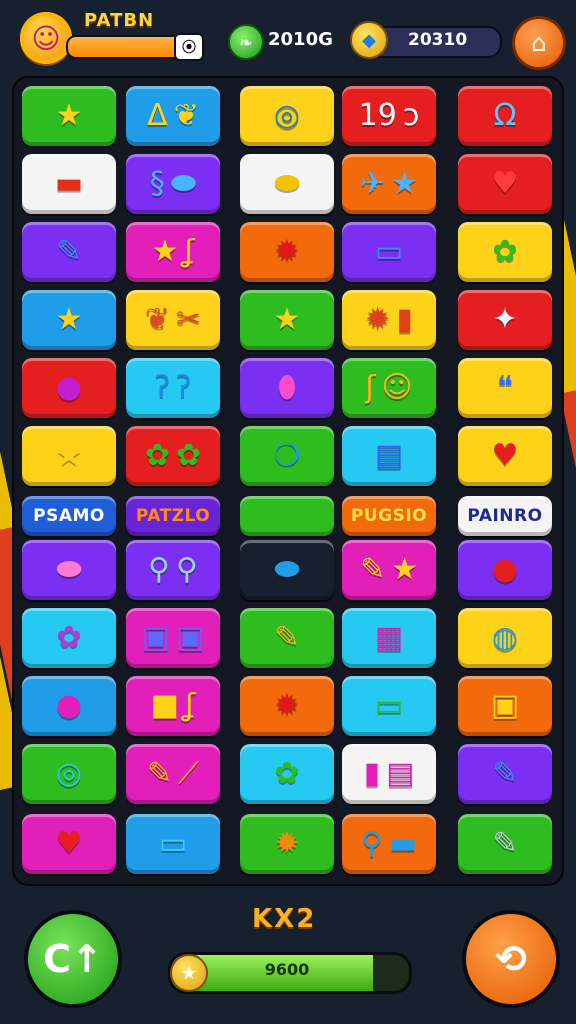 The image size is (576, 1024). I want to click on board-tile: 19 ↄ, so click(389, 116).